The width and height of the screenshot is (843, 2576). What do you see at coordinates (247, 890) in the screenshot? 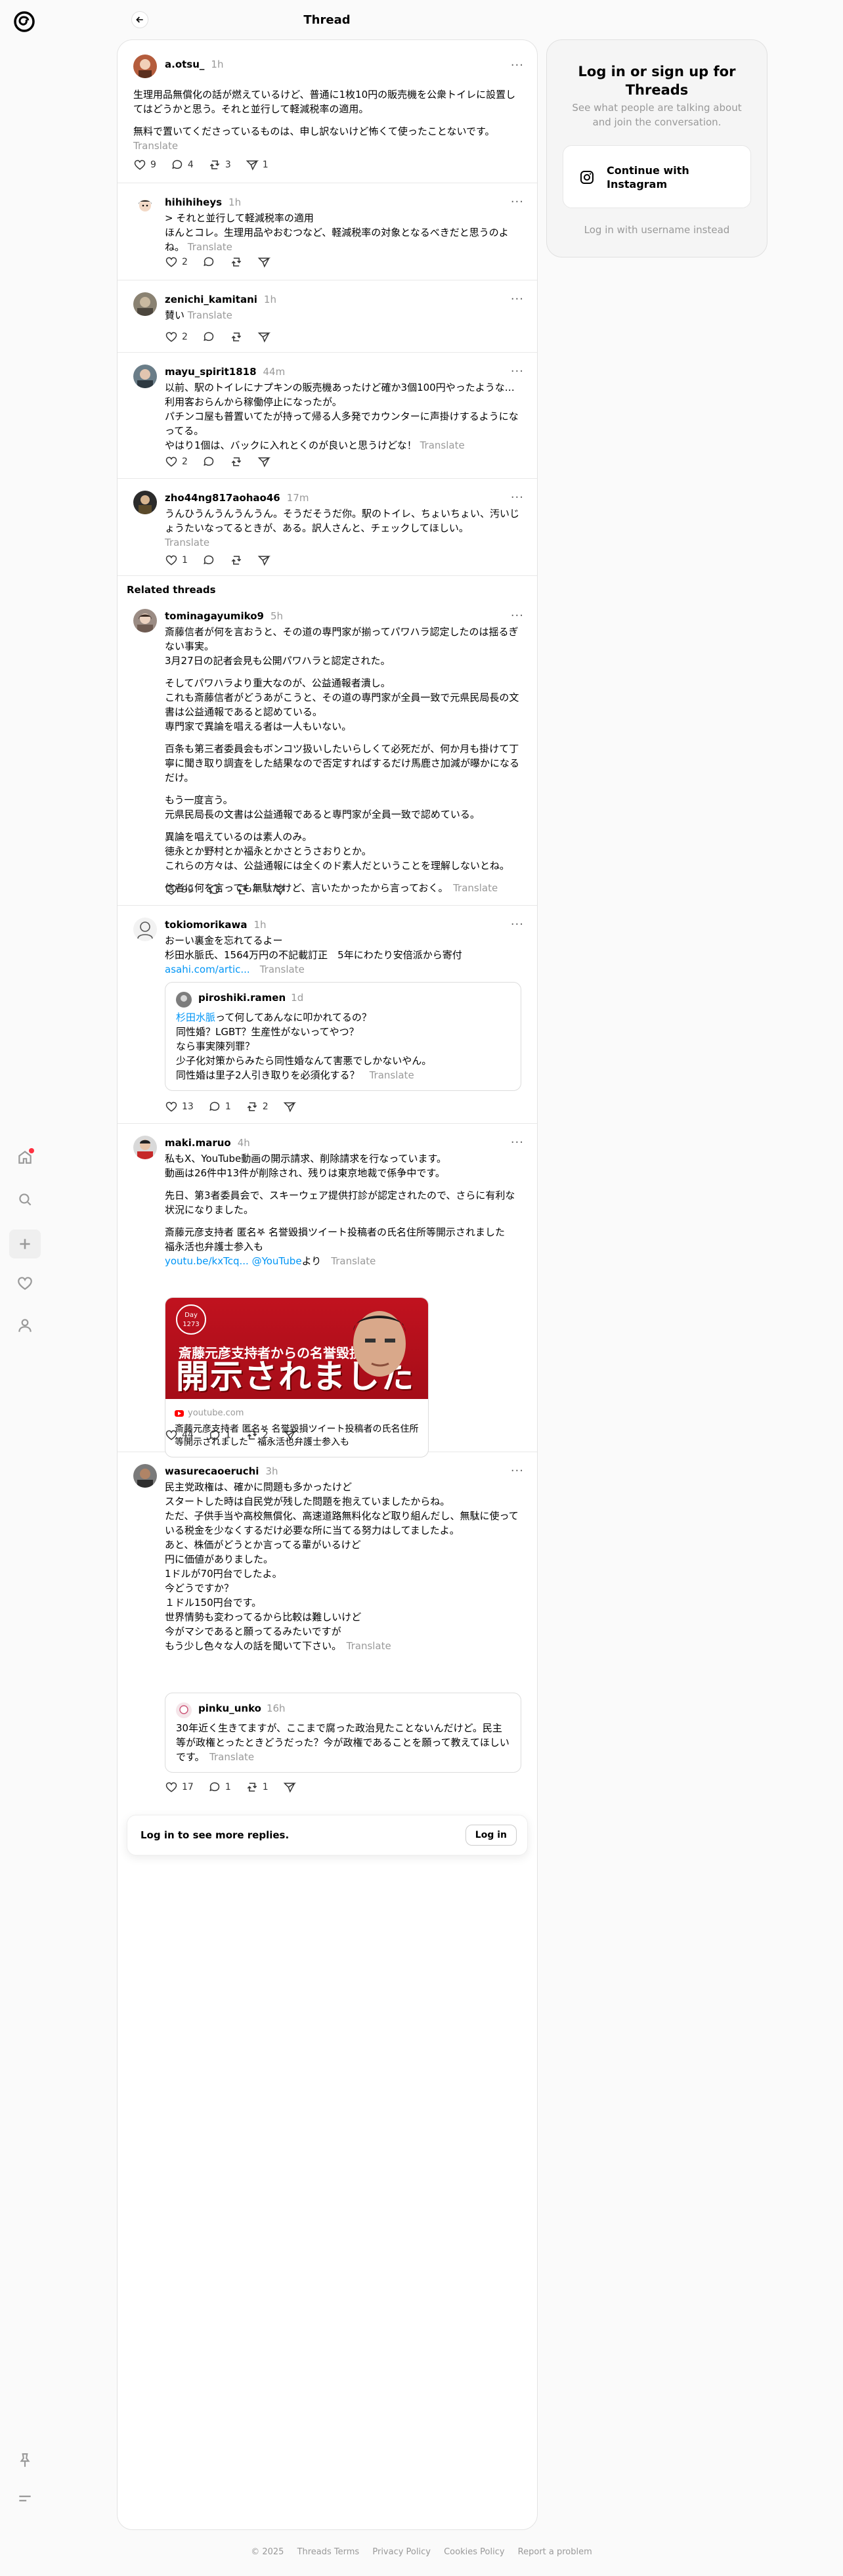
I see `repost-button: 4` at bounding box center [247, 890].